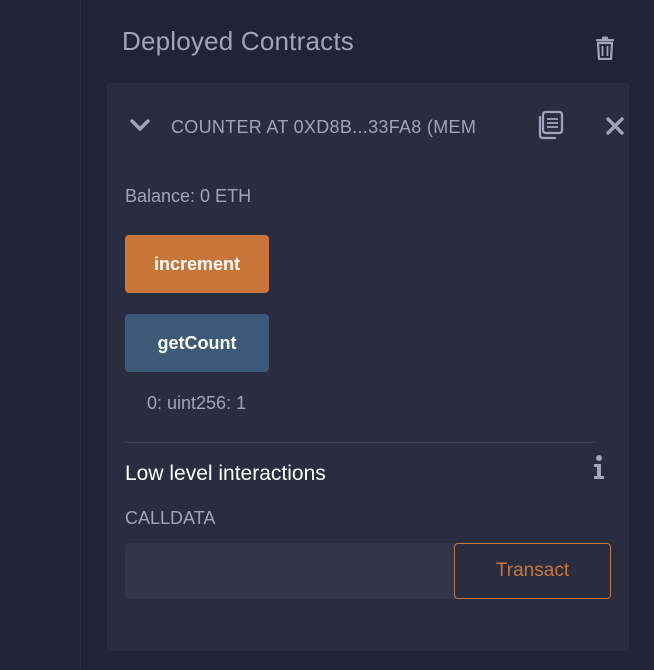  What do you see at coordinates (170, 518) in the screenshot?
I see `calldata-label: CALLDATA` at bounding box center [170, 518].